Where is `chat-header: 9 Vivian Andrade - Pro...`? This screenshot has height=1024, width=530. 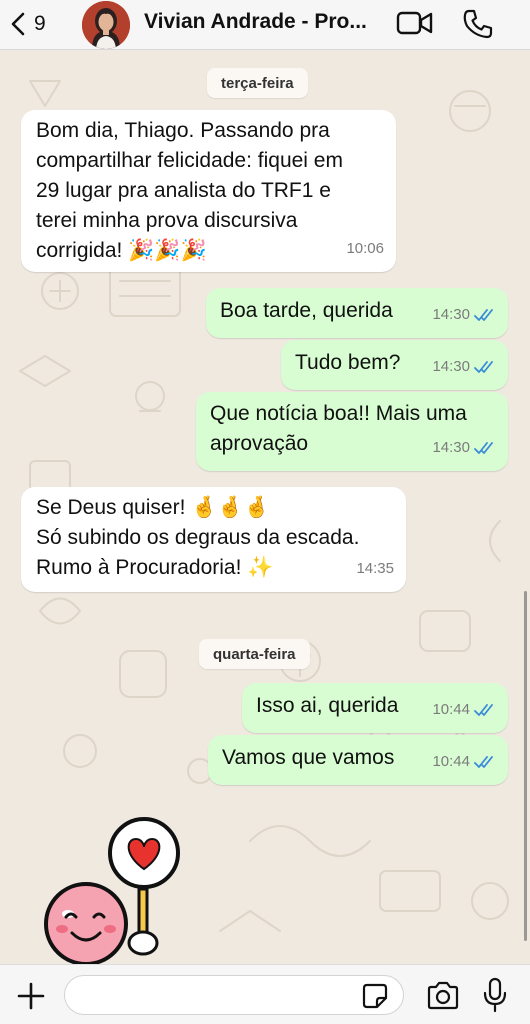 chat-header: 9 Vivian Andrade - Pro... is located at coordinates (265, 25).